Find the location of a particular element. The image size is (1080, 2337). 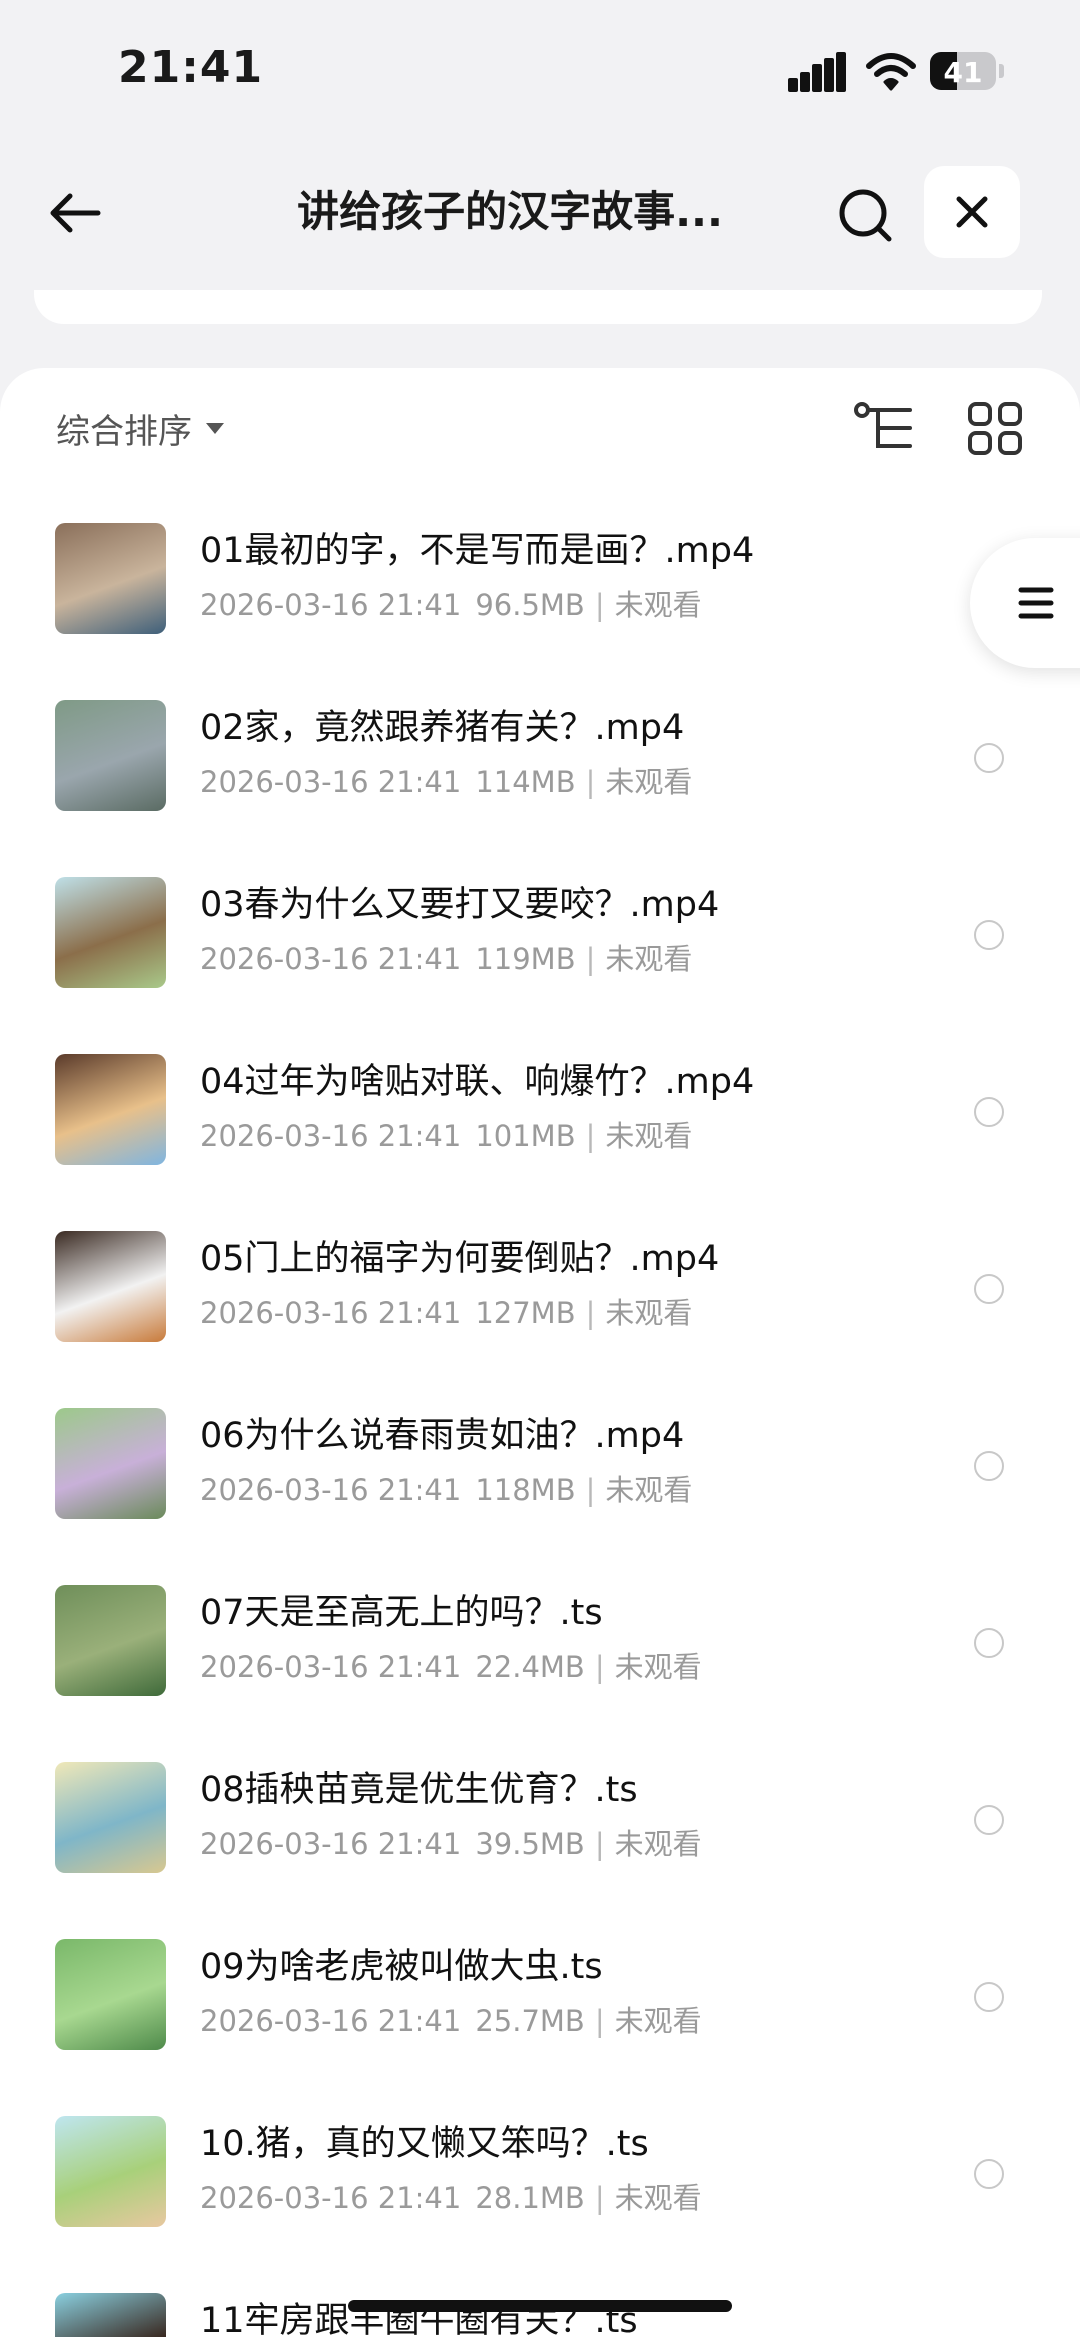

back-button is located at coordinates (75, 213).